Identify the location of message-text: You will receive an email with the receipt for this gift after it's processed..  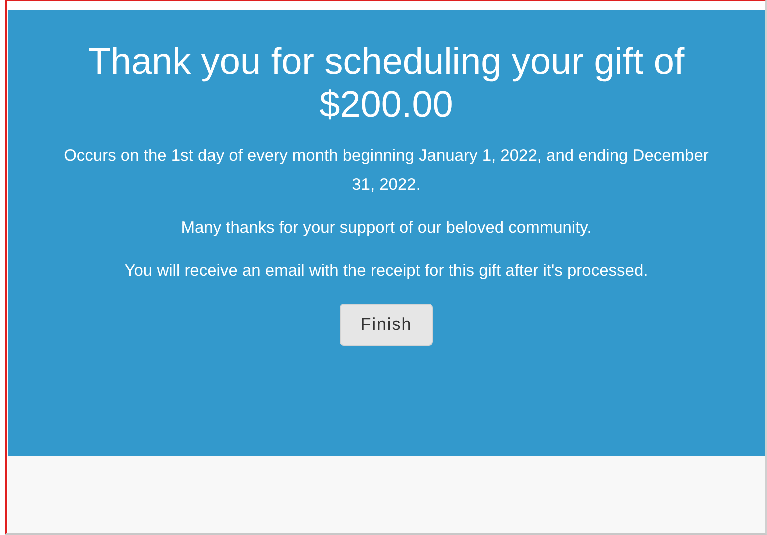
(386, 271).